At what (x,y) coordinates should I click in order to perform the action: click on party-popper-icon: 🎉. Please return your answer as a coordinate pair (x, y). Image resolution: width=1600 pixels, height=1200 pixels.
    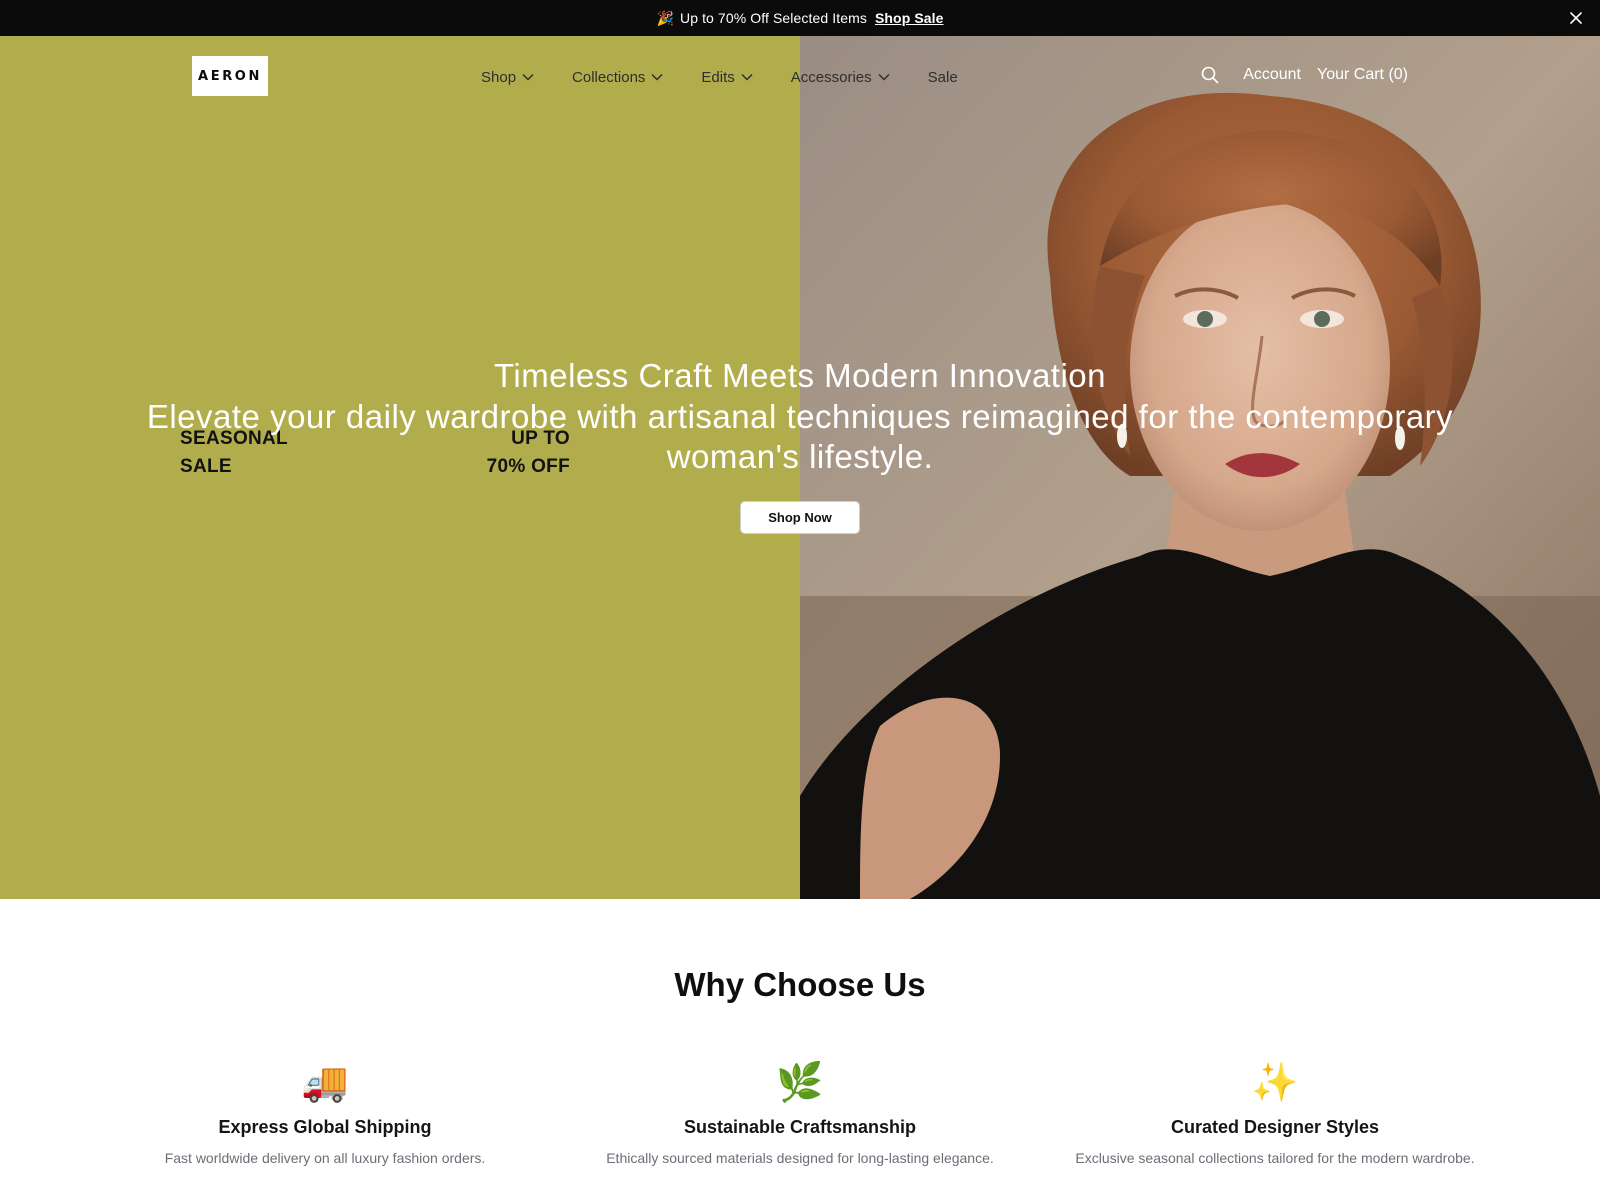
    Looking at the image, I should click on (665, 17).